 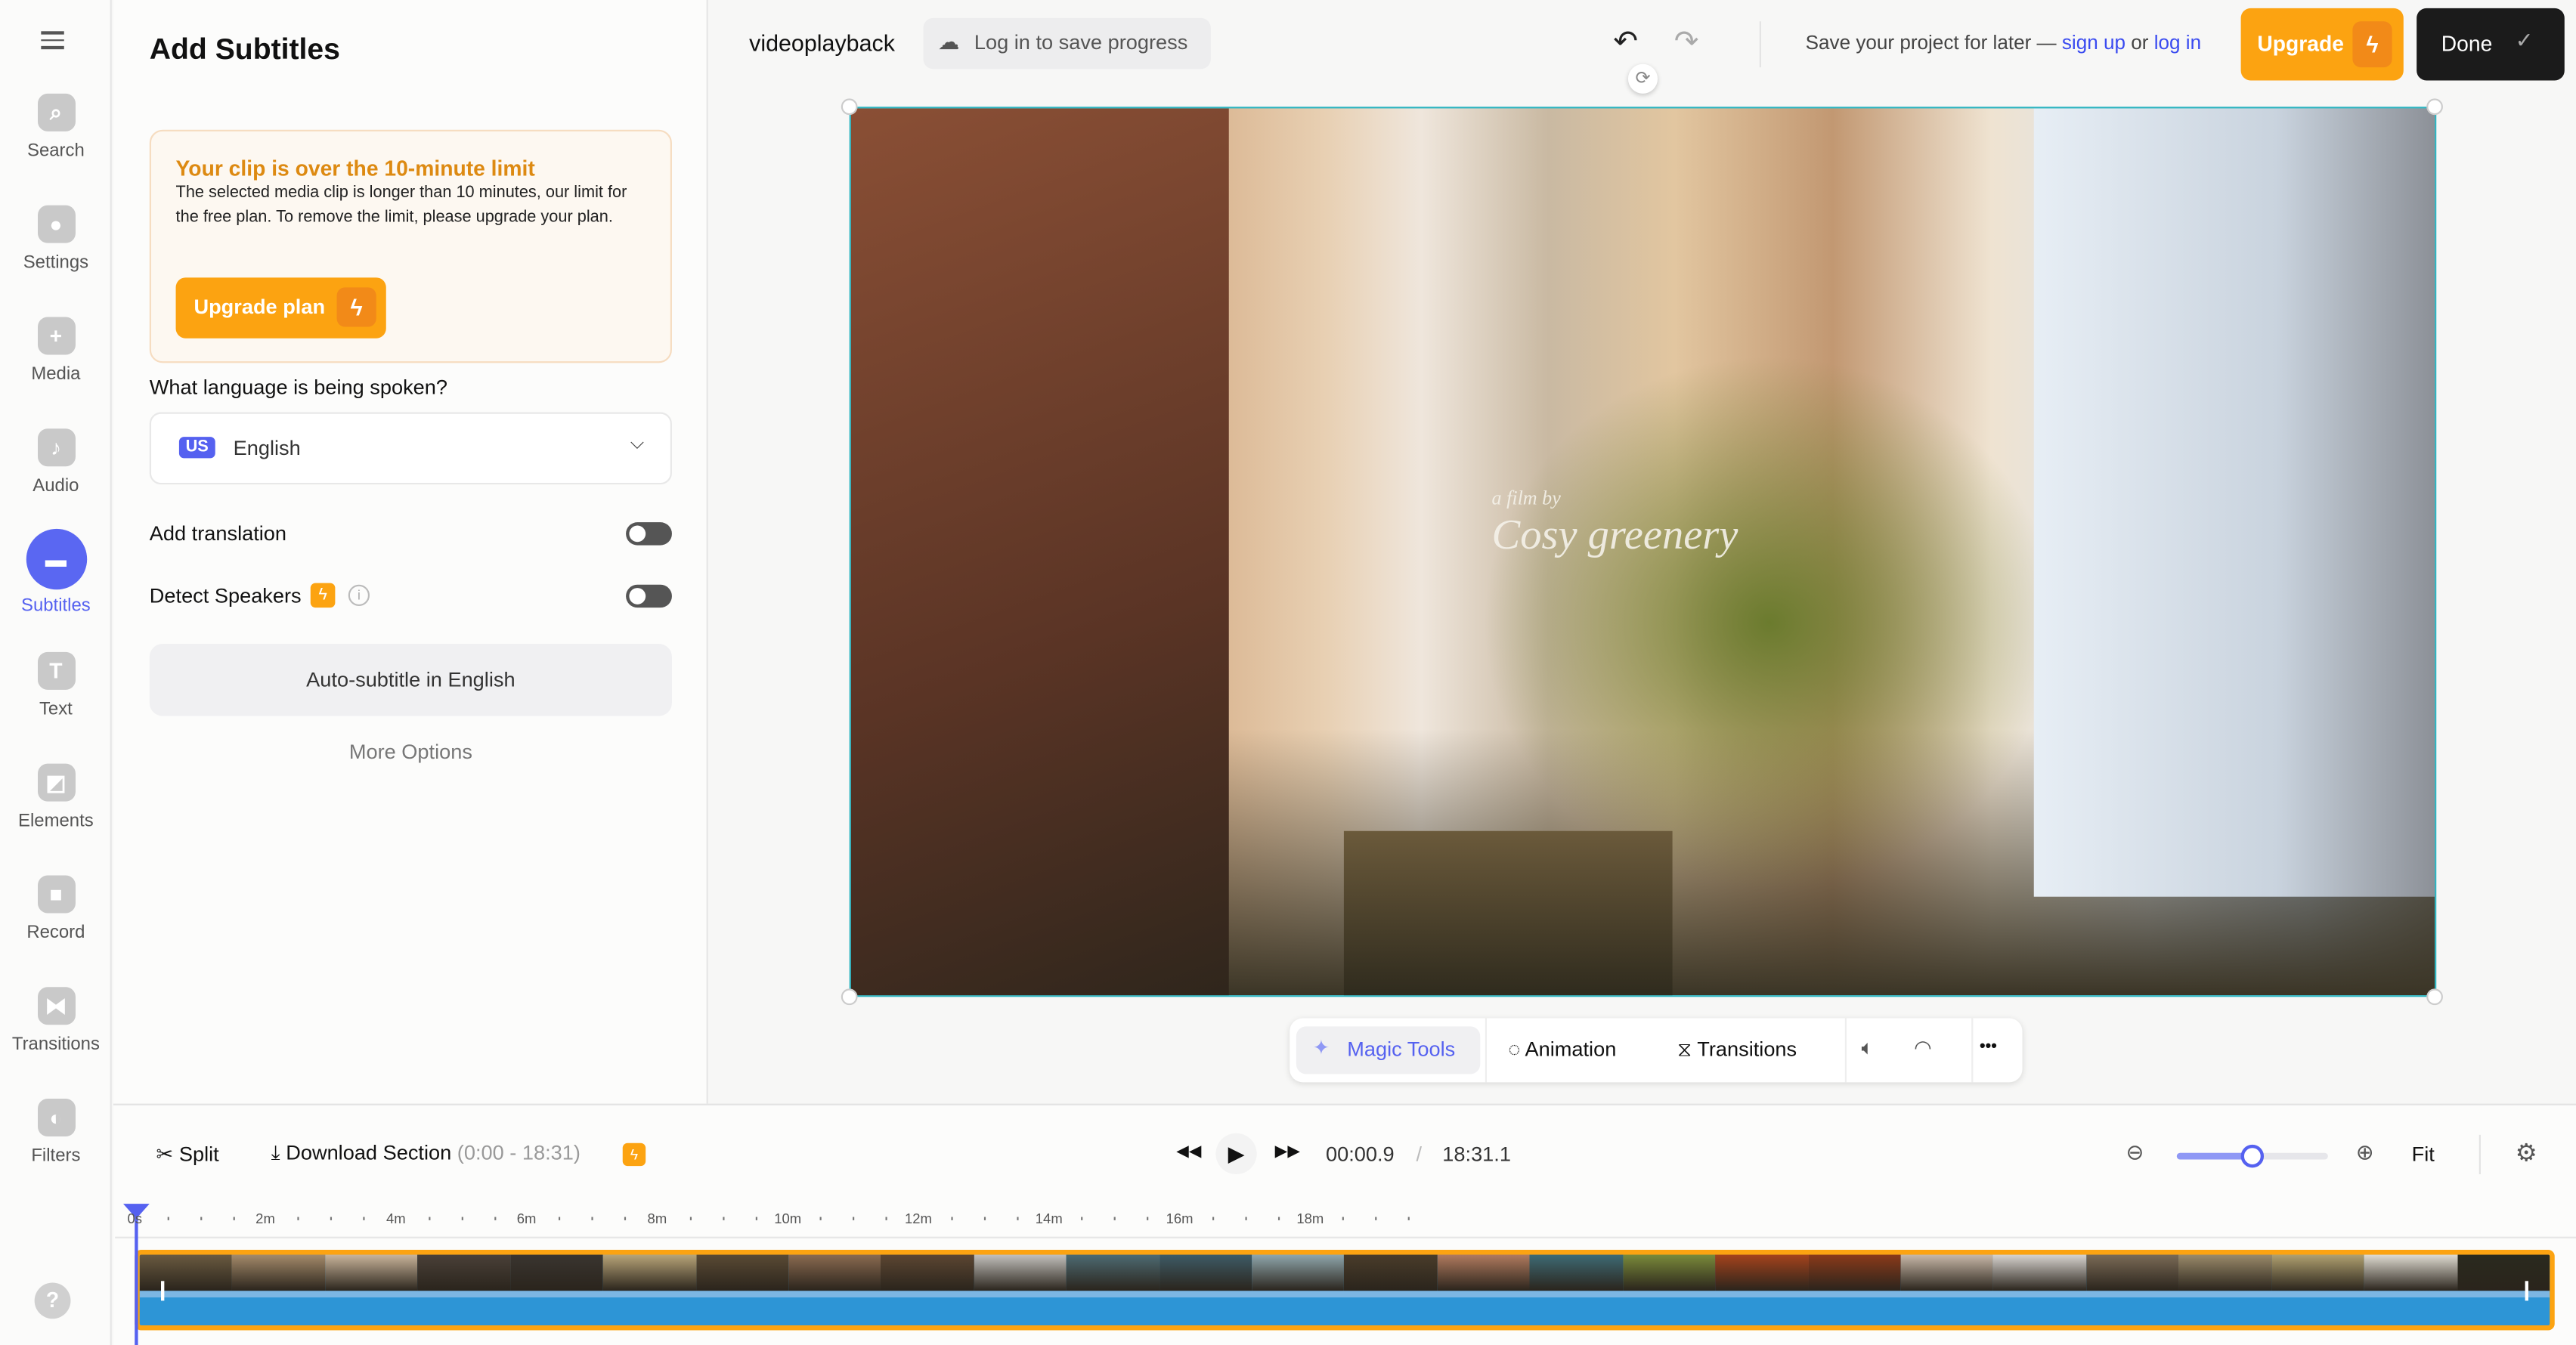 I want to click on info-icon: i, so click(x=359, y=595).